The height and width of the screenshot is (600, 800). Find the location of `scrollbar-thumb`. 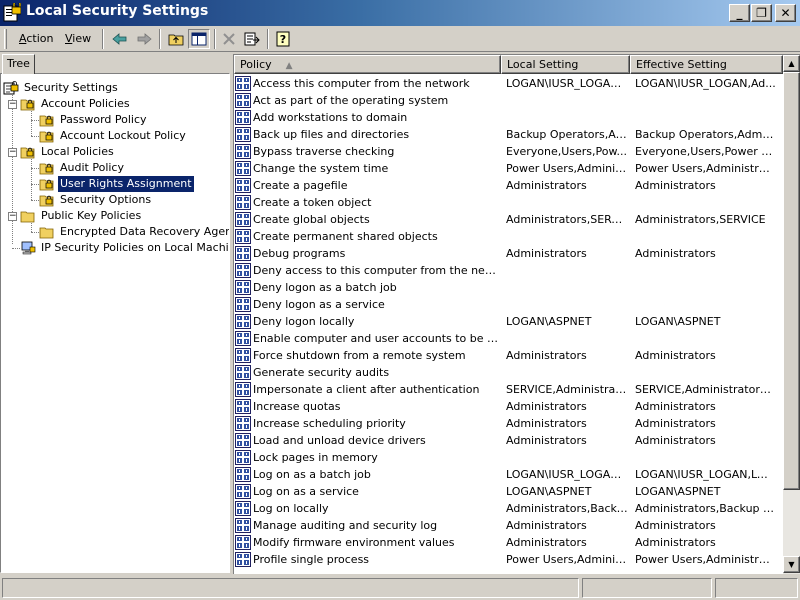

scrollbar-thumb is located at coordinates (791, 281).